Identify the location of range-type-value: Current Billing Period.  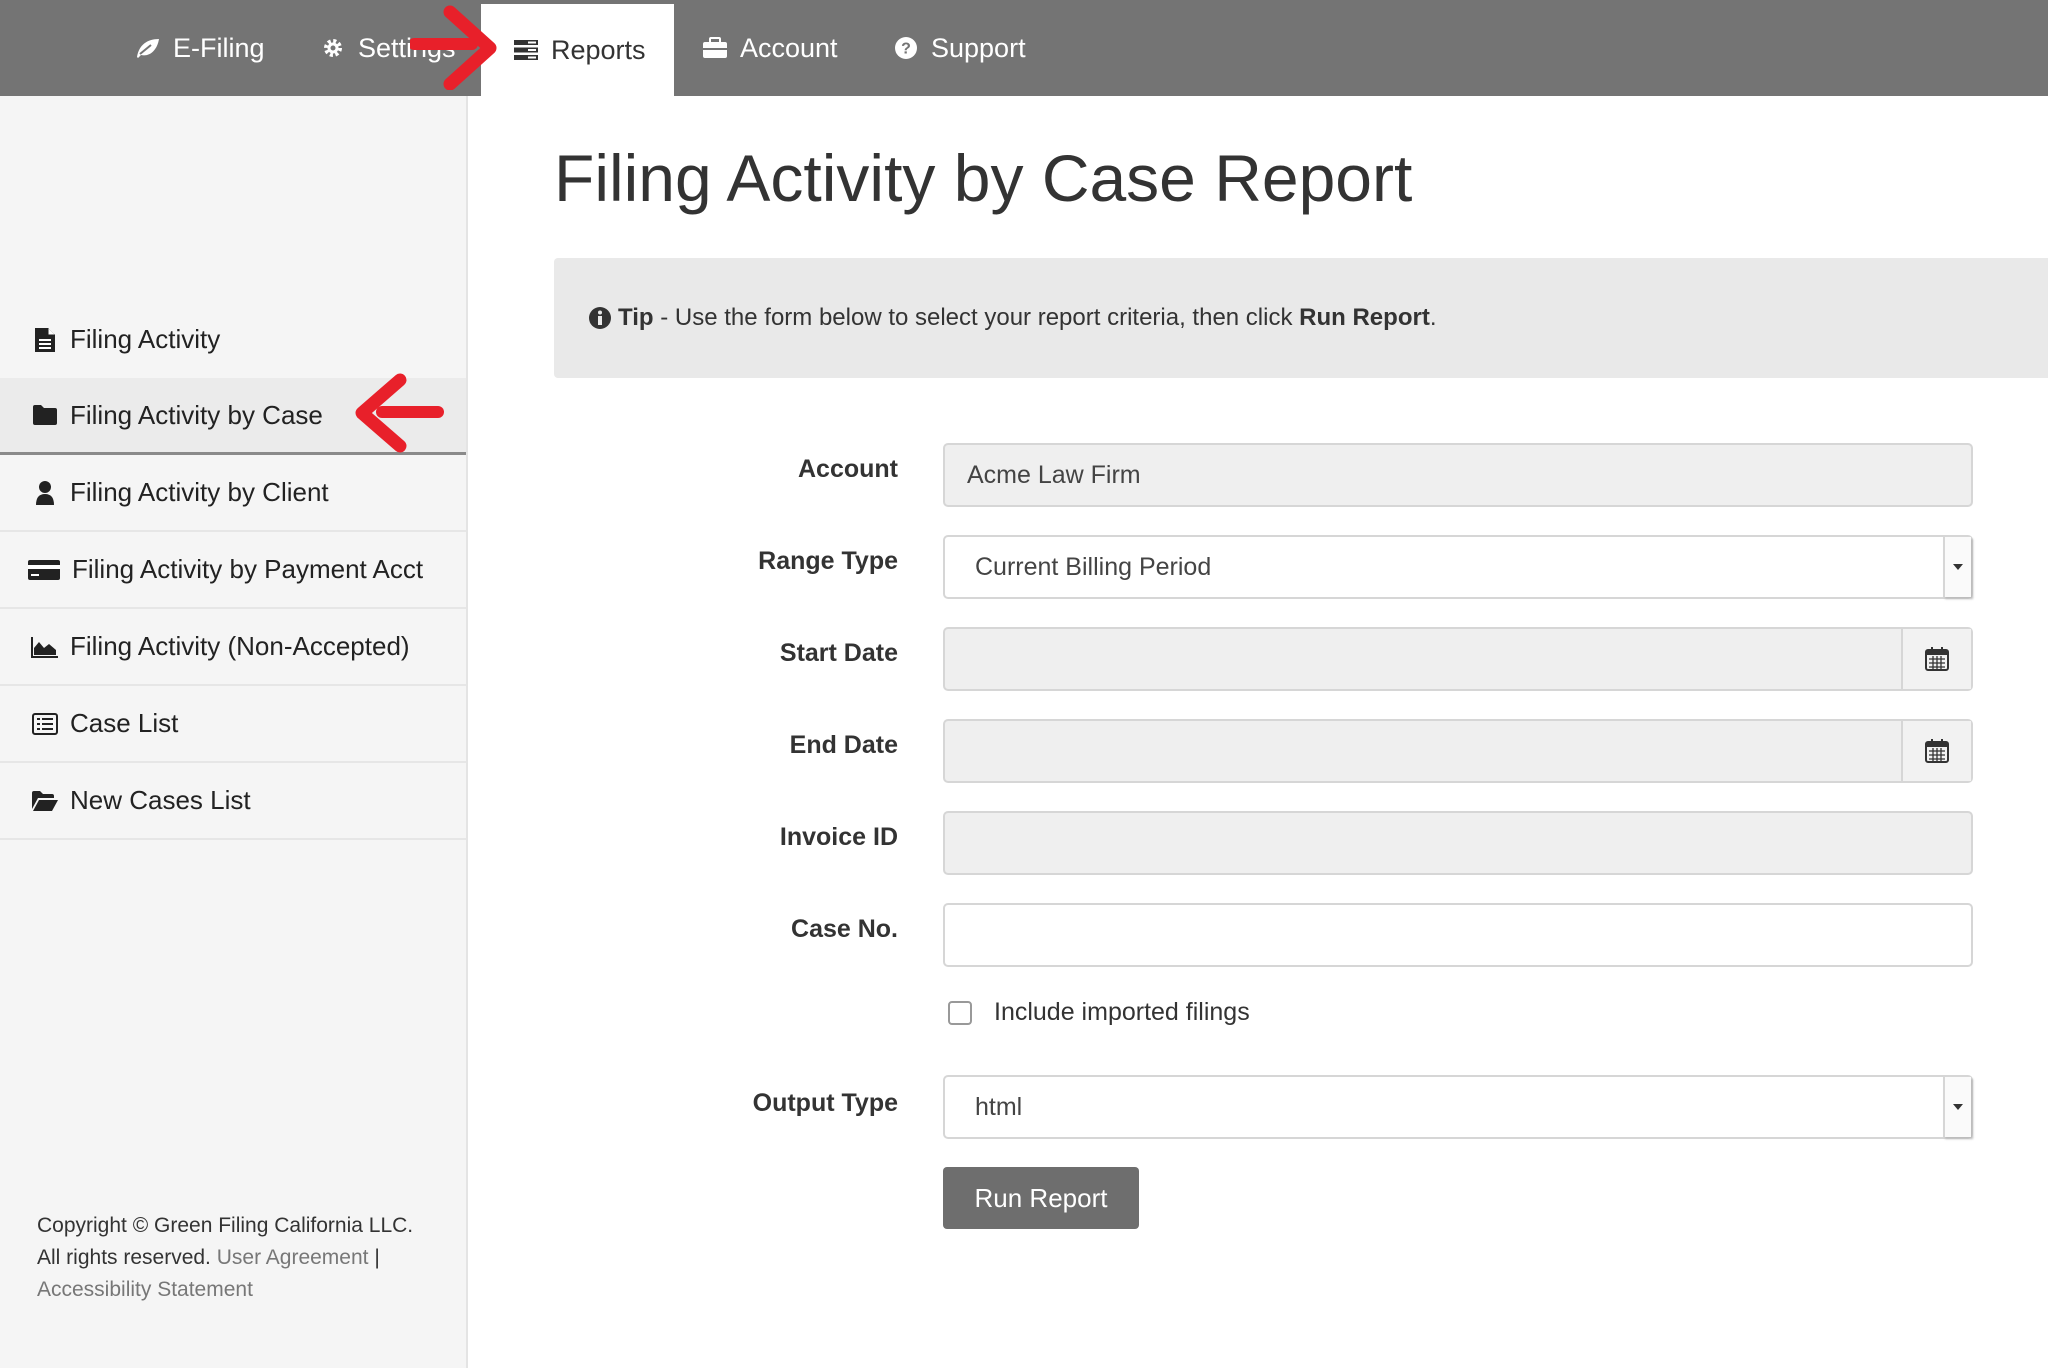
(1093, 567).